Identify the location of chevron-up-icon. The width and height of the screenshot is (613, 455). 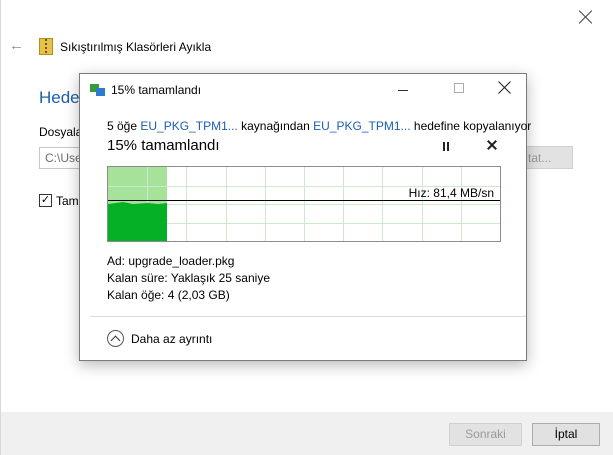
(115, 338).